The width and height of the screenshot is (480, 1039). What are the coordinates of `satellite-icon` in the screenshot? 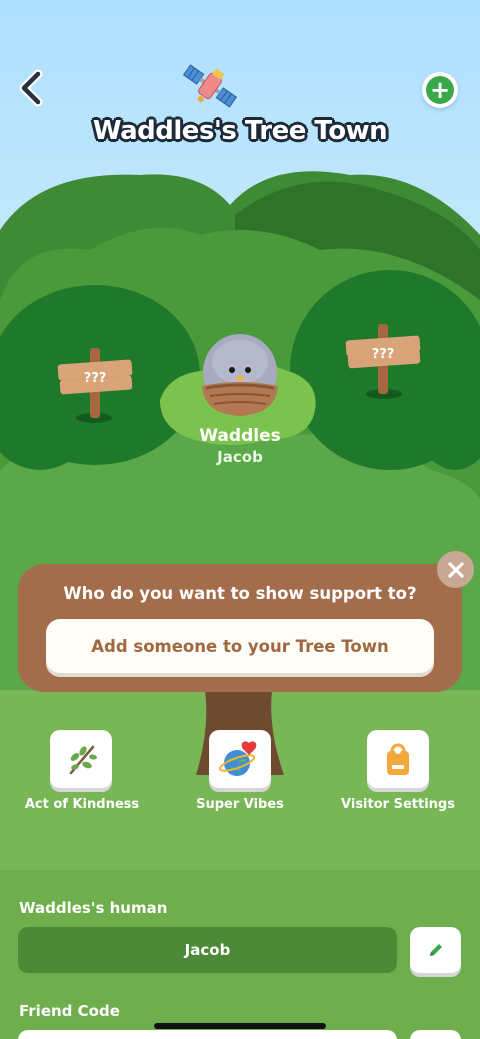 It's located at (210, 86).